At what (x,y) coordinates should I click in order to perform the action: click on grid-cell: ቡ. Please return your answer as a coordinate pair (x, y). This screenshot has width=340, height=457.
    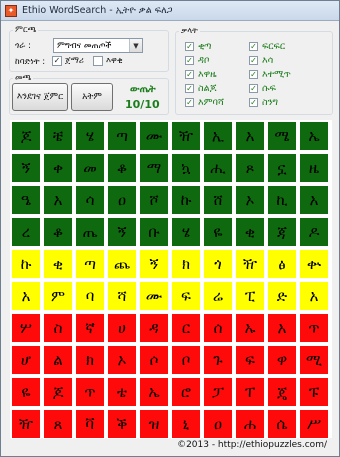
    Looking at the image, I should click on (154, 232).